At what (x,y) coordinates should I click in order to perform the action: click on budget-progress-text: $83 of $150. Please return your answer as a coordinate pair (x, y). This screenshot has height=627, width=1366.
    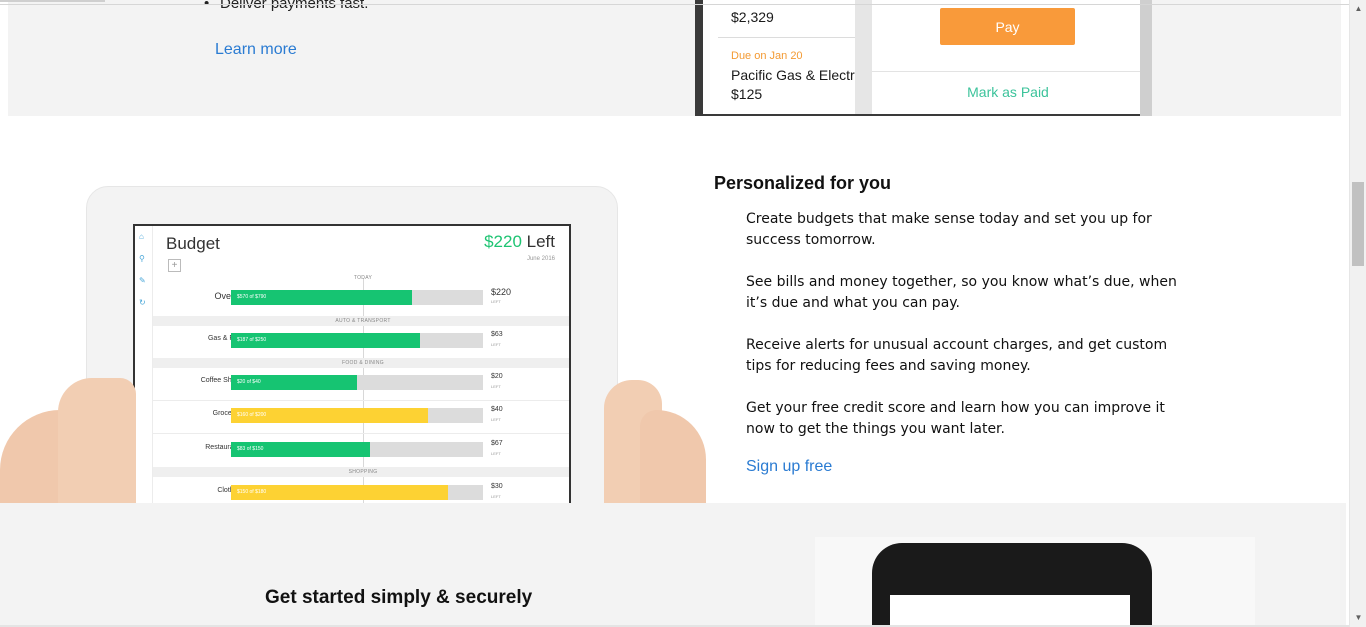
    Looking at the image, I should click on (250, 449).